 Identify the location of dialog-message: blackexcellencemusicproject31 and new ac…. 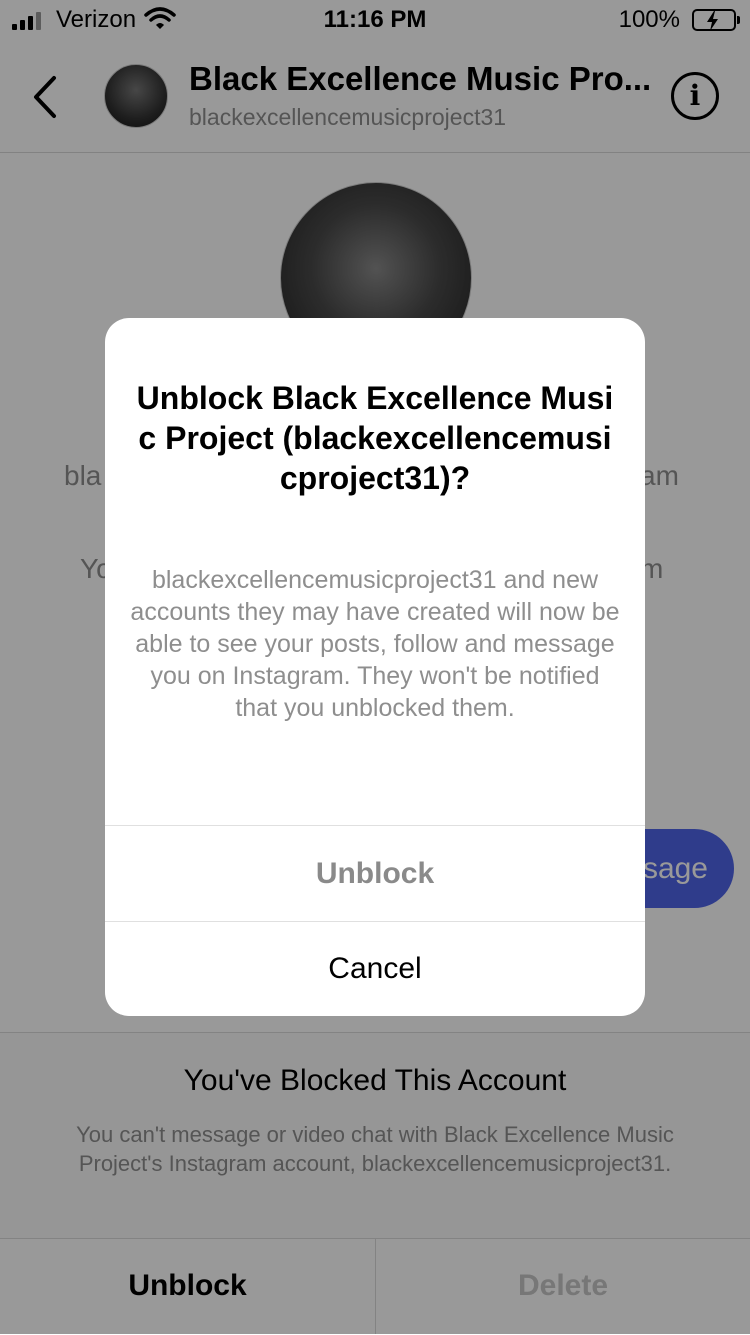
(375, 644).